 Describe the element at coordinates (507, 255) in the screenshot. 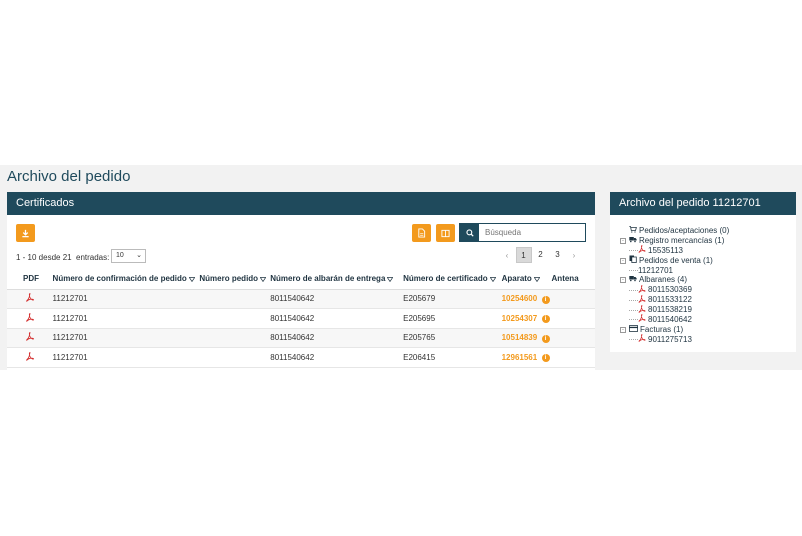

I see `prev-page-button: ‹` at that location.